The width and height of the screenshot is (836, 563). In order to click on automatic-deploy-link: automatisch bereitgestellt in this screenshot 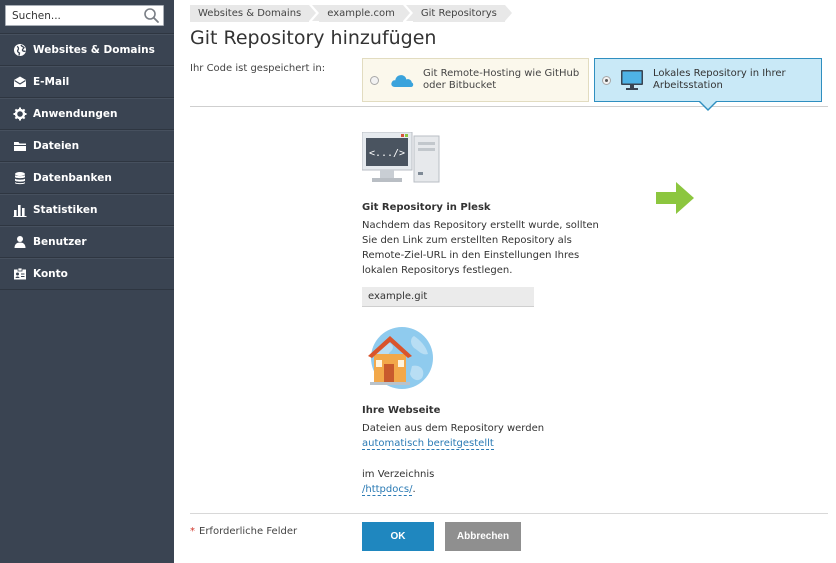, I will do `click(428, 444)`.